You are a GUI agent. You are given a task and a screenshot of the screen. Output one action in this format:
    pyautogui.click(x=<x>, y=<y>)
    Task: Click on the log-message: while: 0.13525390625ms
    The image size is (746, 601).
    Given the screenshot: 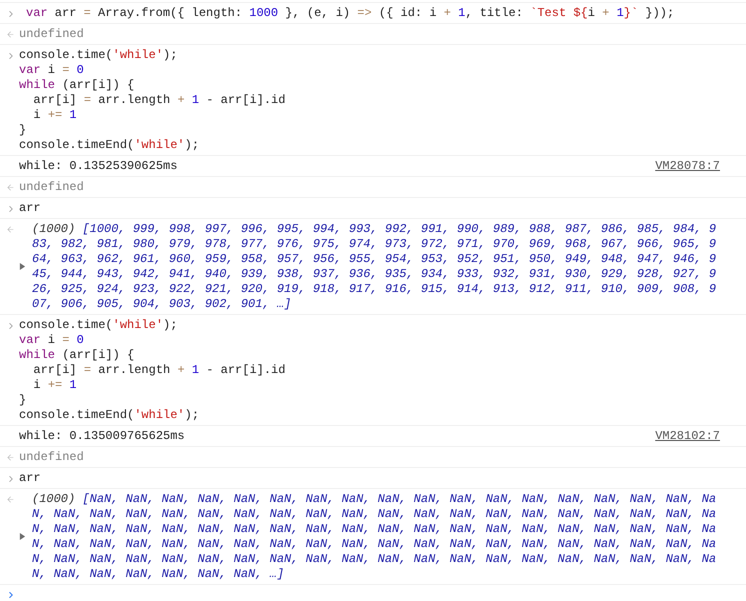 What is the action you would take?
    pyautogui.click(x=98, y=166)
    